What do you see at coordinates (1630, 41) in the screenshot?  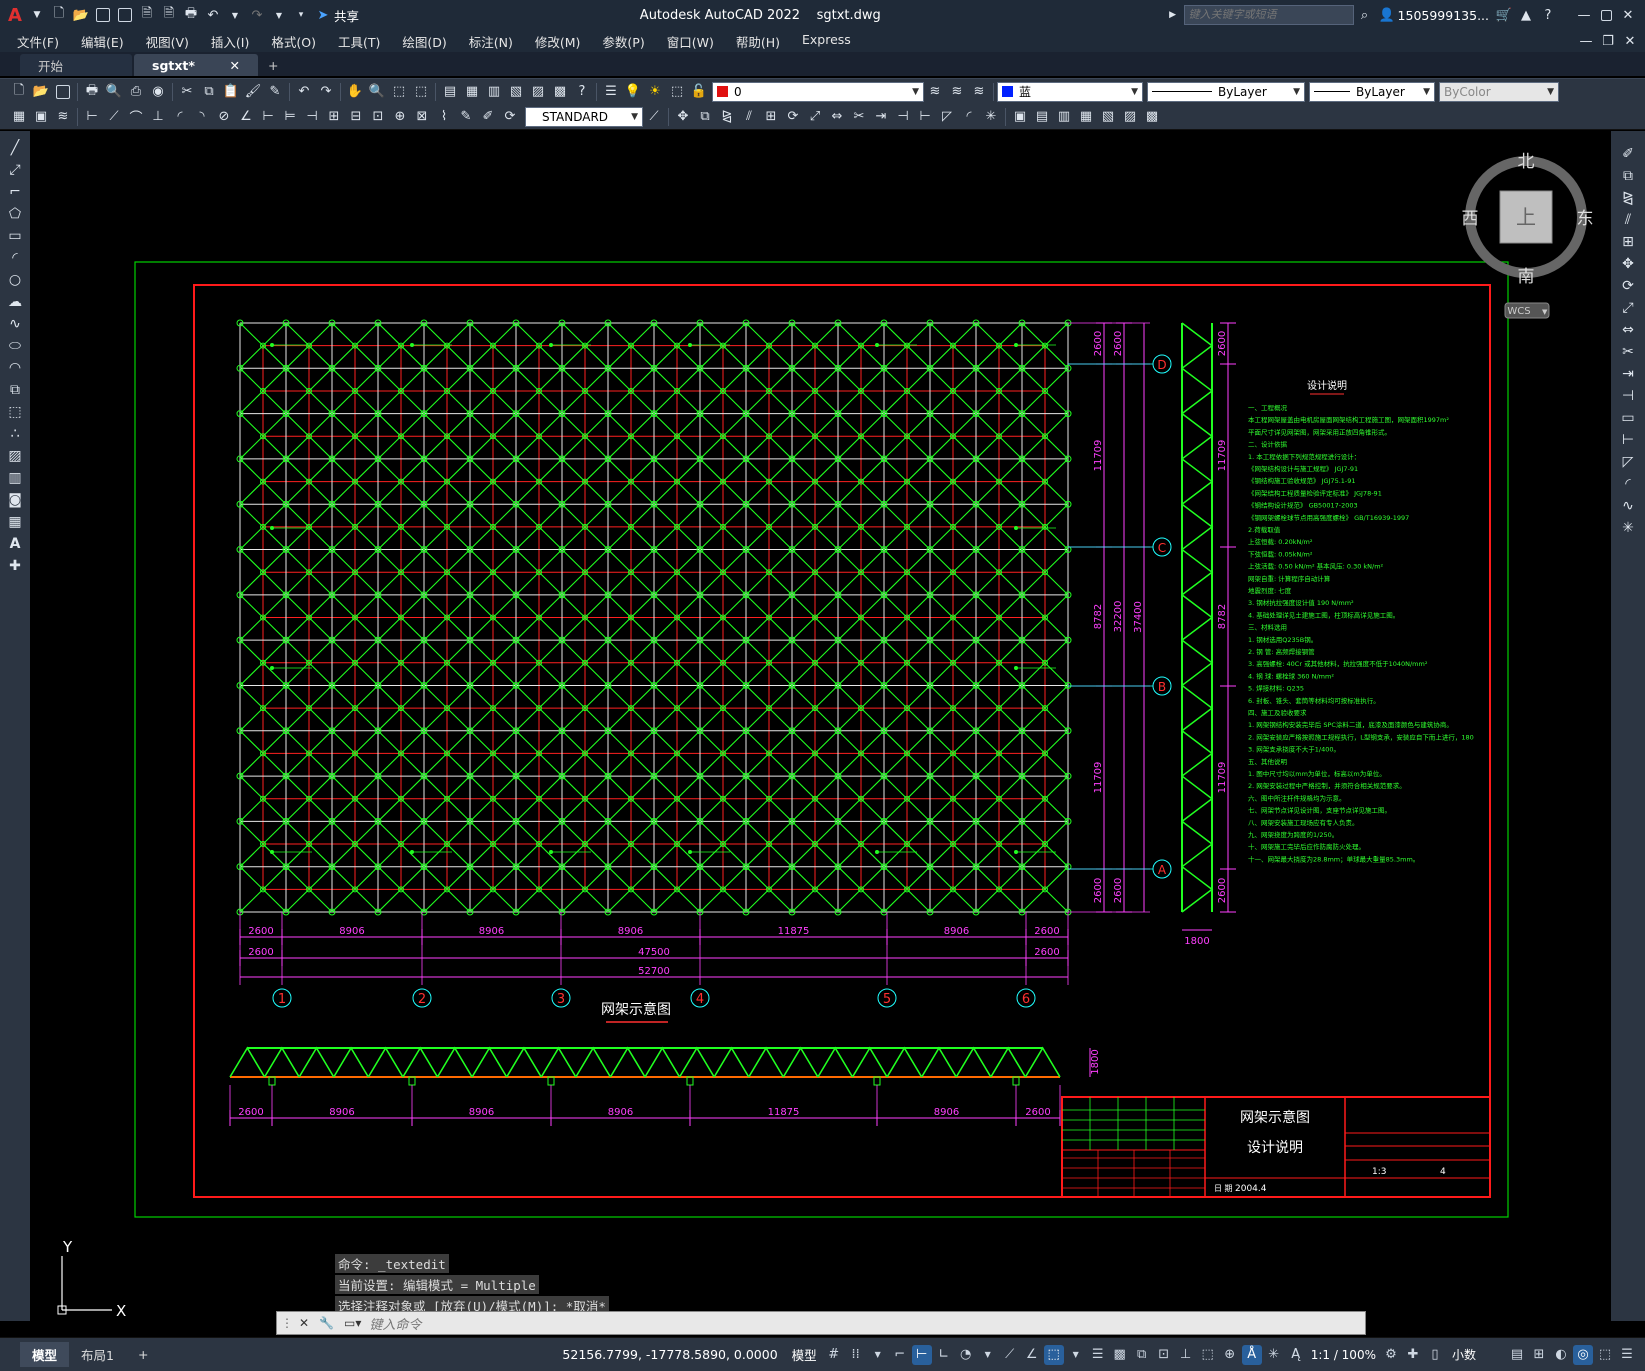 I see `doc-close-icon: ✕` at bounding box center [1630, 41].